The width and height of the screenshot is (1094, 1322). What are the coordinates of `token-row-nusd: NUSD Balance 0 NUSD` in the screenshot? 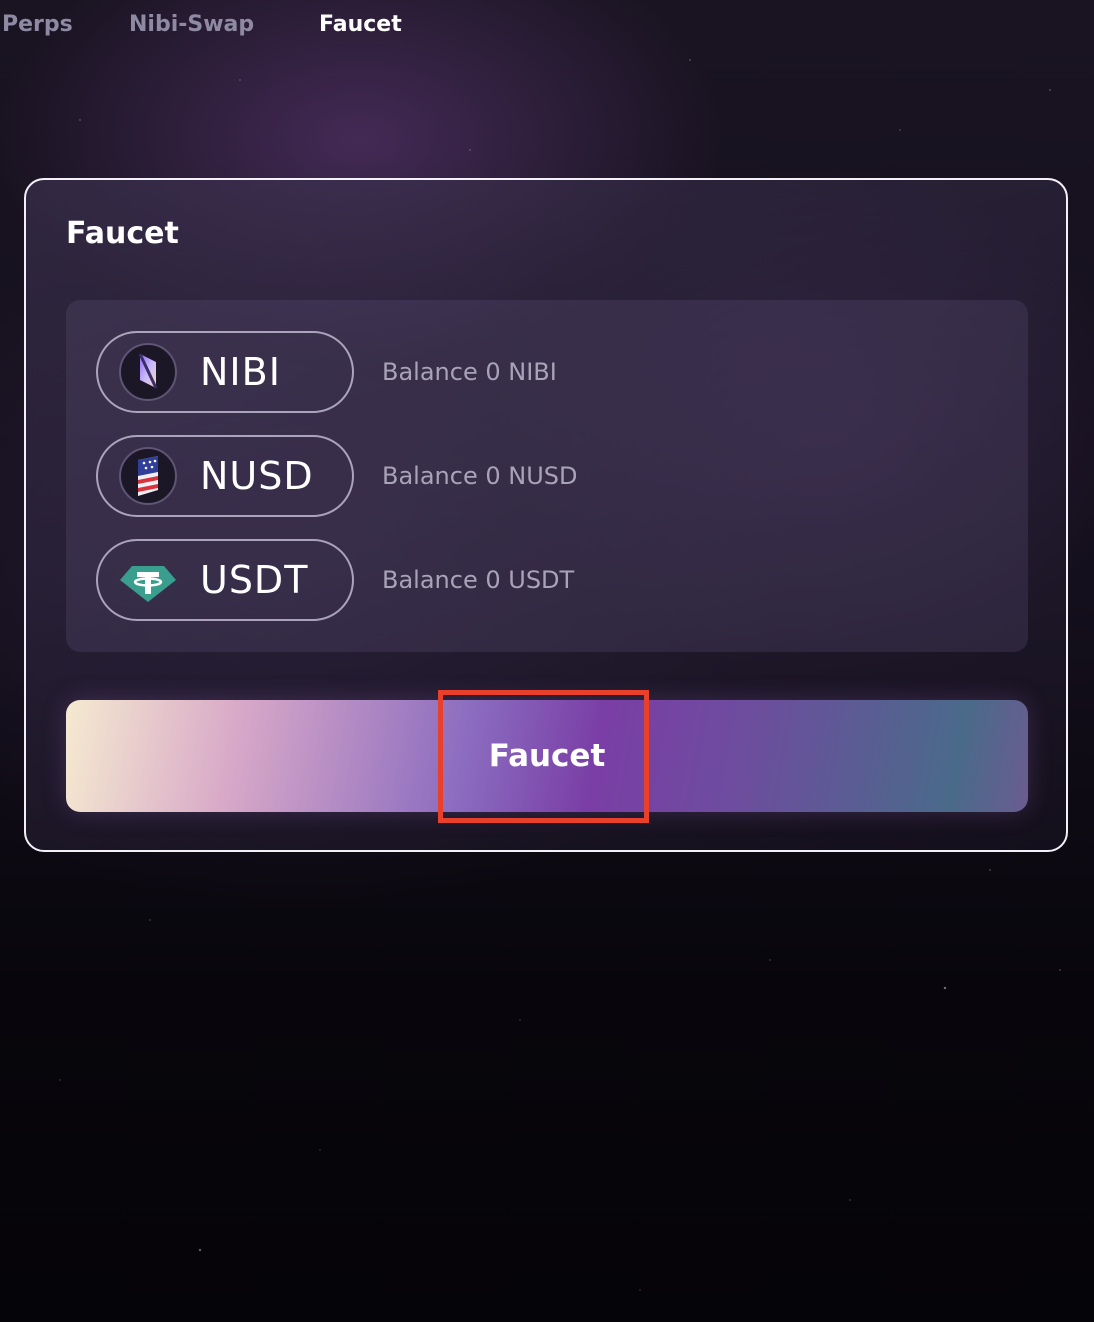 It's located at (336, 476).